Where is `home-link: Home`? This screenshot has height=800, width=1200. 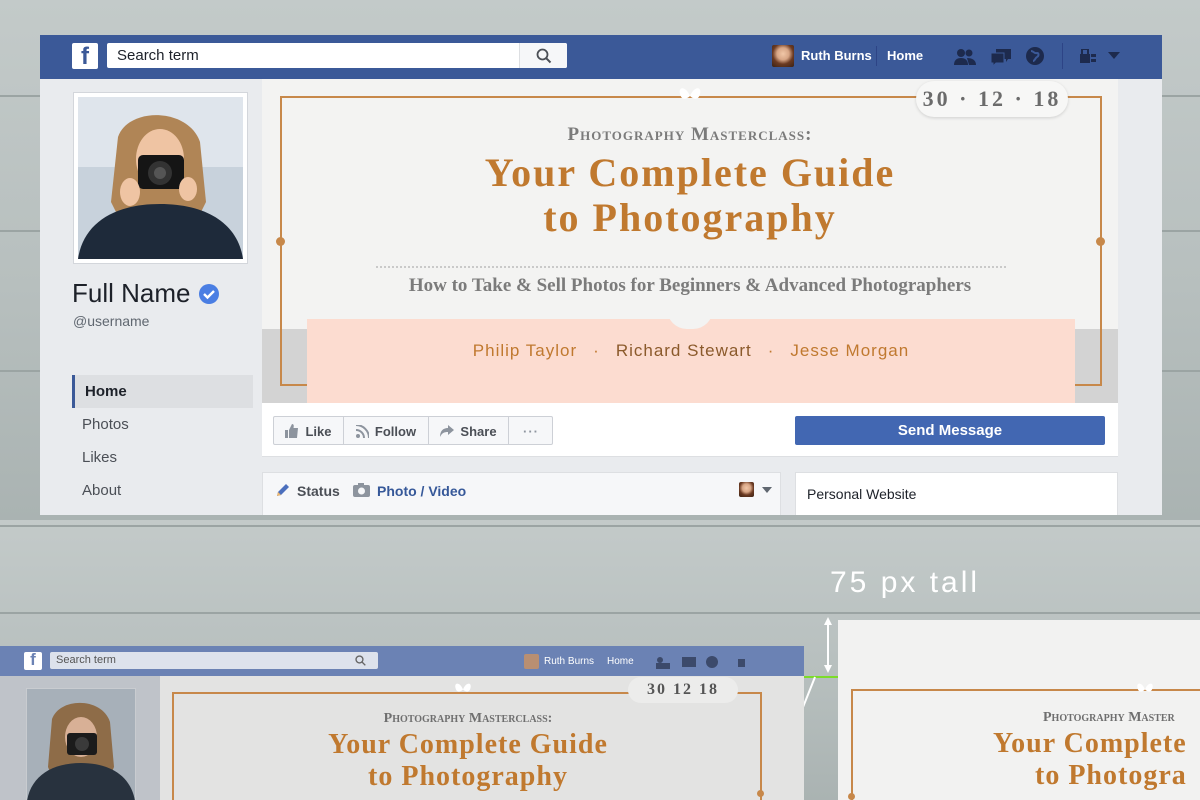
home-link: Home is located at coordinates (905, 55).